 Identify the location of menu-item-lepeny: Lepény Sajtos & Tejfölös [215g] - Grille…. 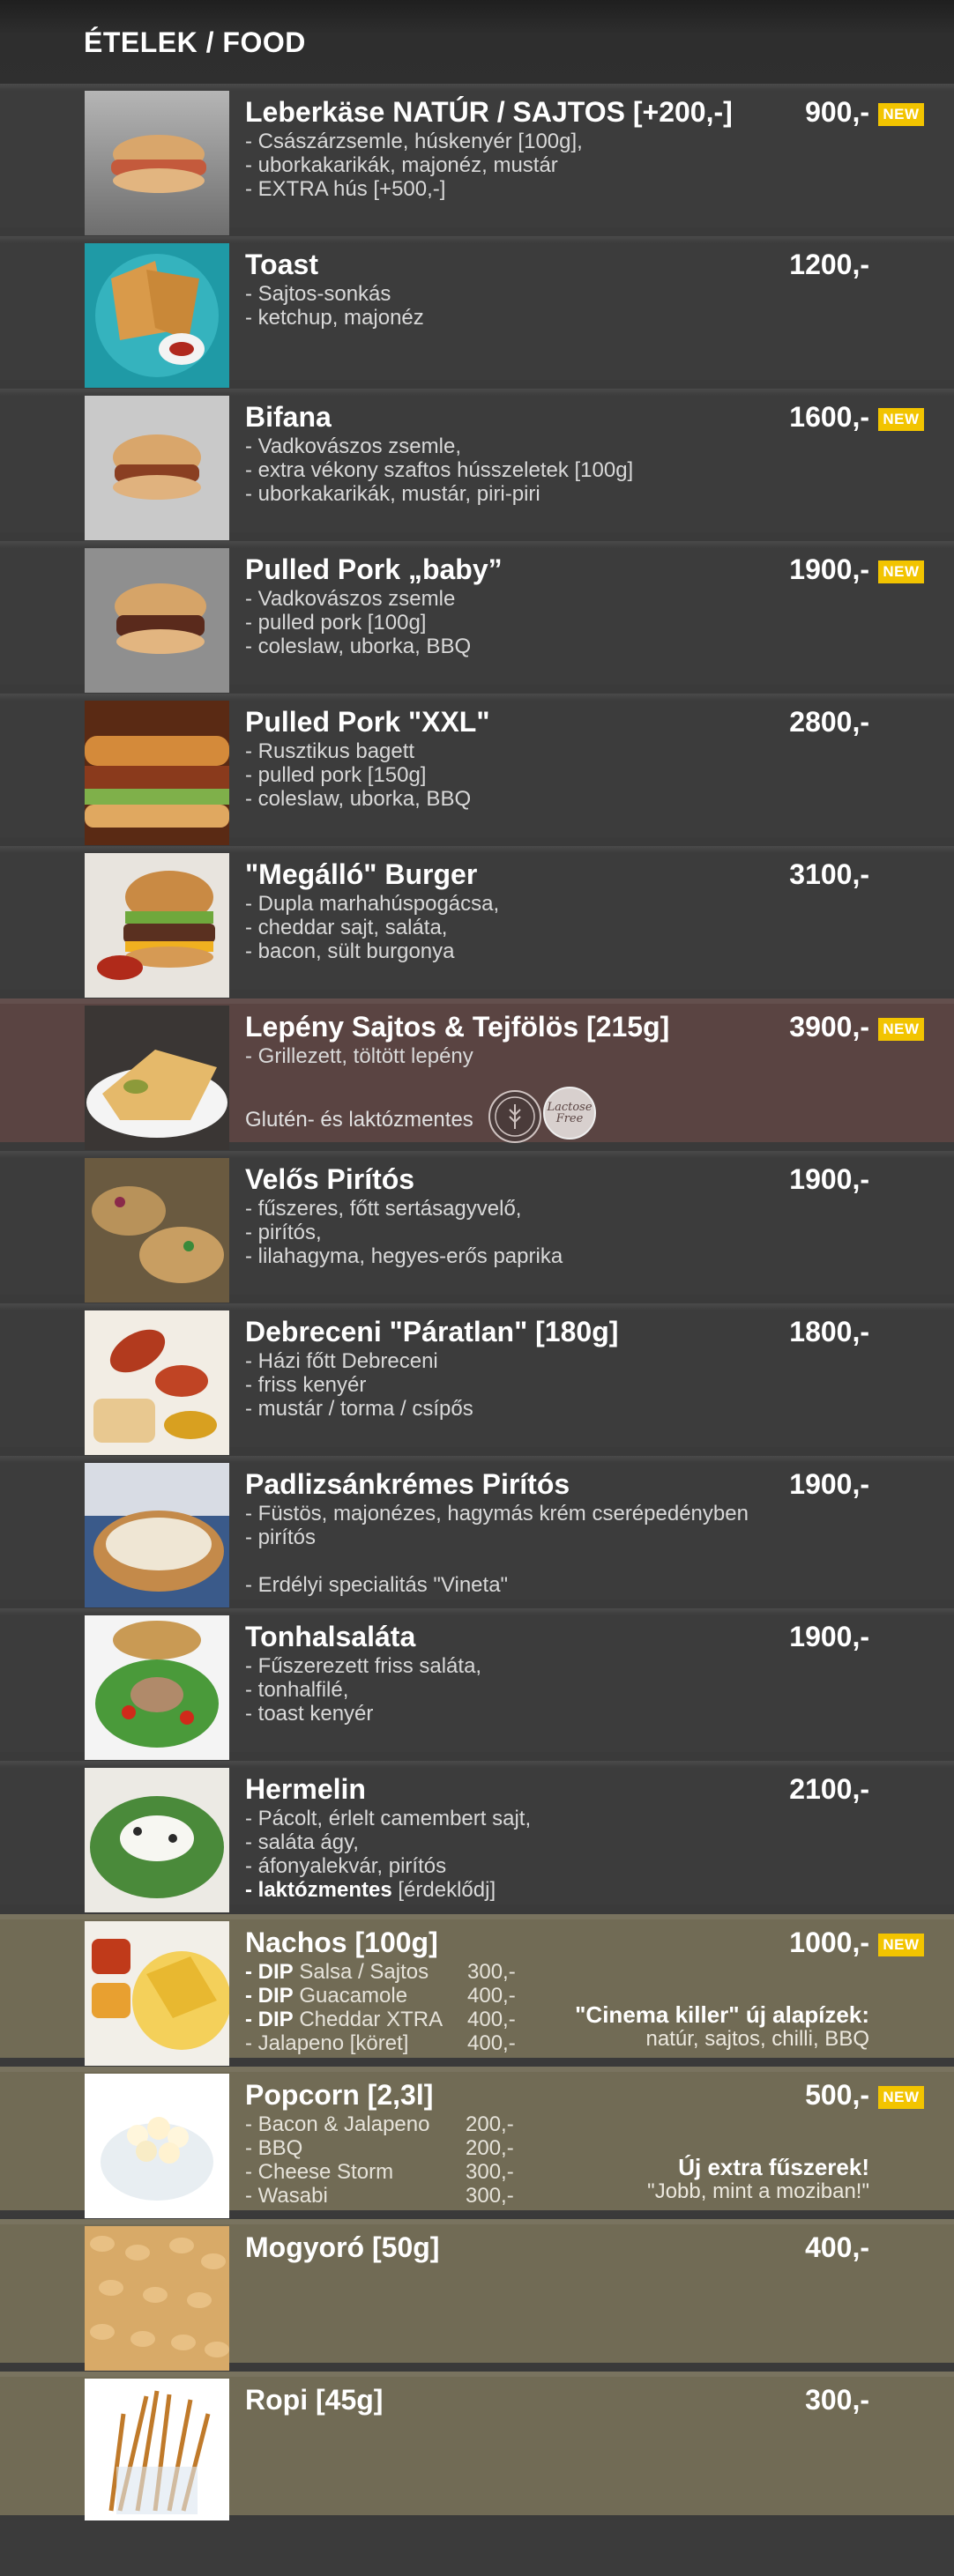
(477, 1074).